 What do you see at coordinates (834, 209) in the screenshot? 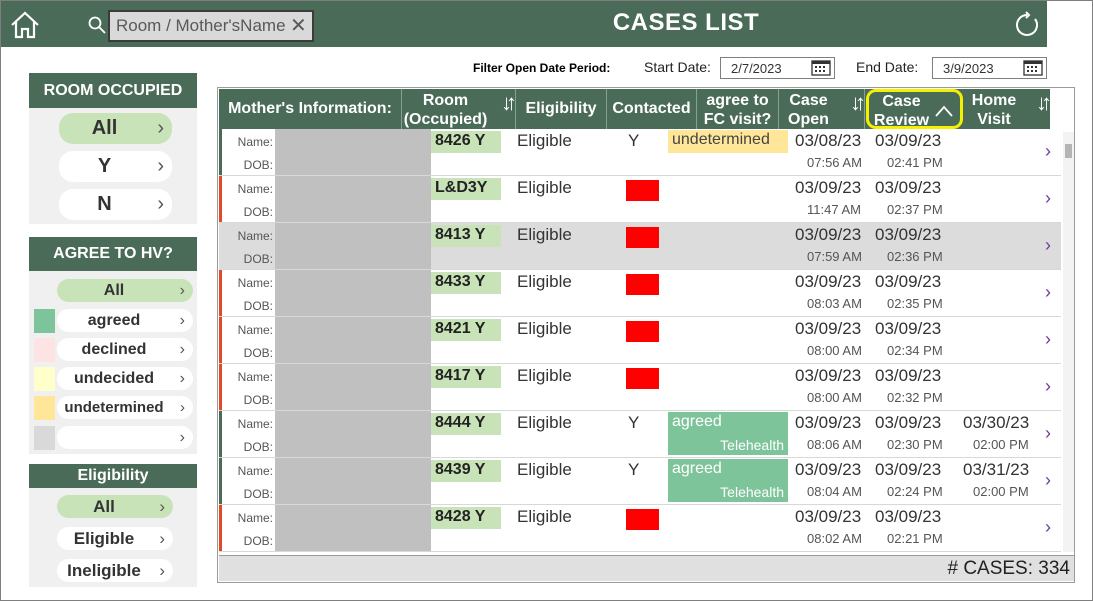
I see `case-open-time: 11:47 AM` at bounding box center [834, 209].